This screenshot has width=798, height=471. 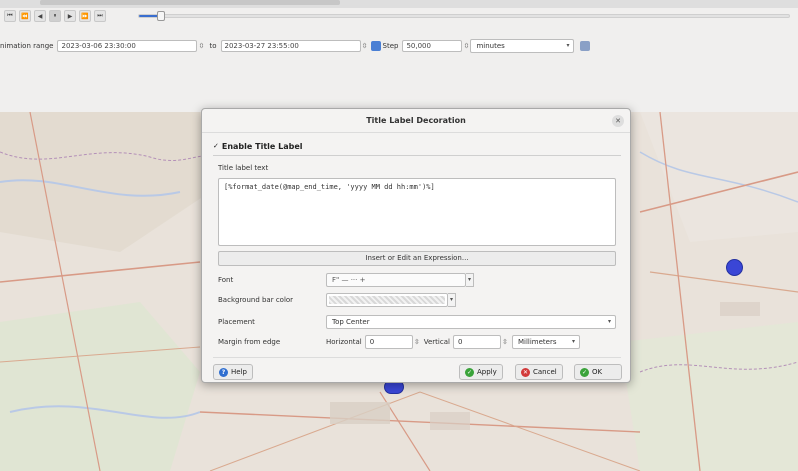 I want to click on background-bar-color-label: Background bar color, so click(x=256, y=300).